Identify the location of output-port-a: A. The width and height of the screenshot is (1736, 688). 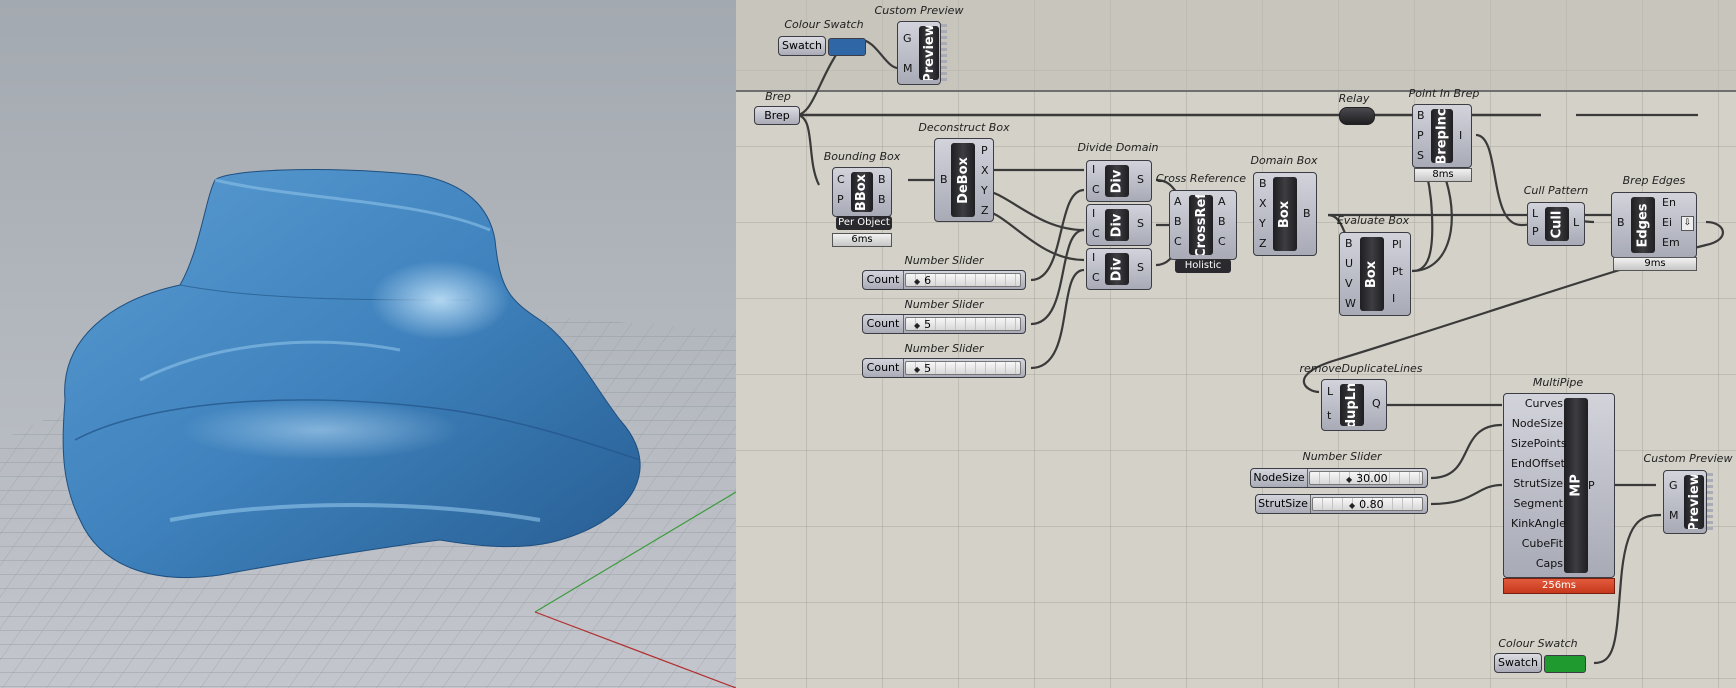
(1222, 202).